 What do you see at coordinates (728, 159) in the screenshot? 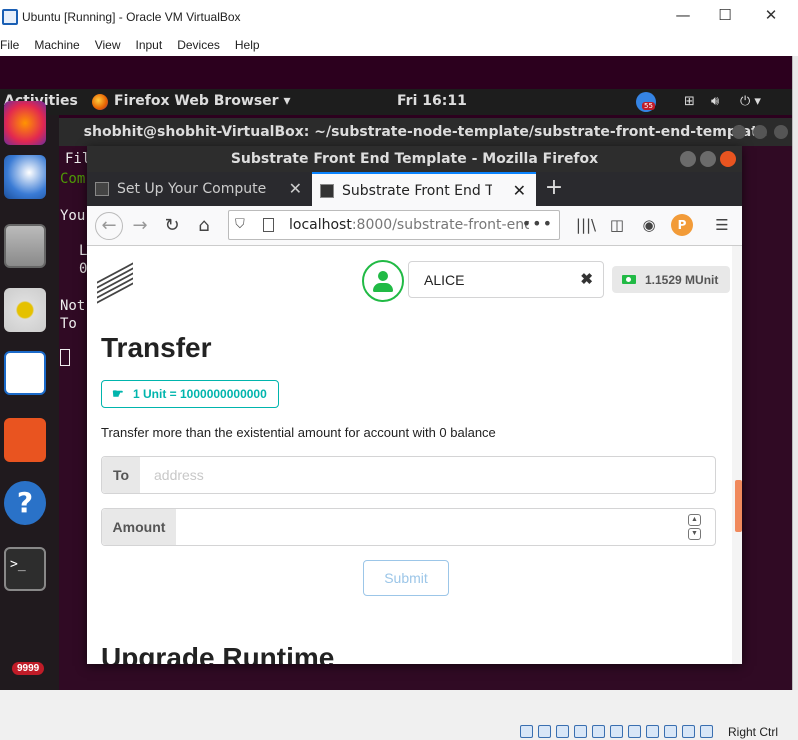
I see `firefox-close-icon` at bounding box center [728, 159].